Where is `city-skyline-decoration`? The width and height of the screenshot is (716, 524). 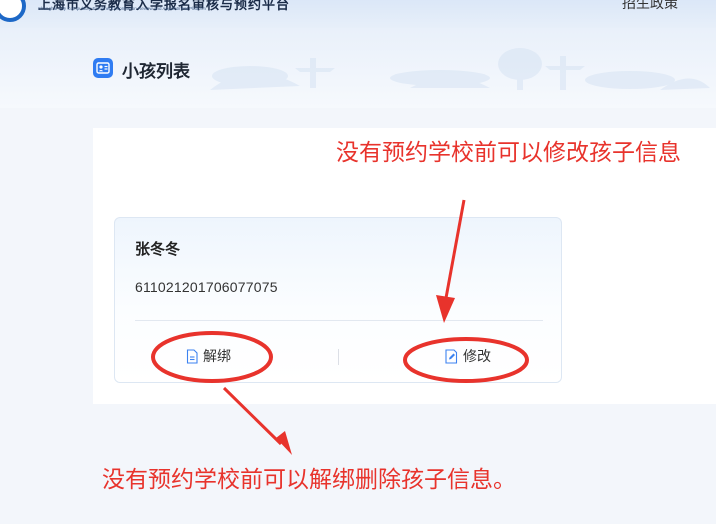
city-skyline-decoration is located at coordinates (460, 69).